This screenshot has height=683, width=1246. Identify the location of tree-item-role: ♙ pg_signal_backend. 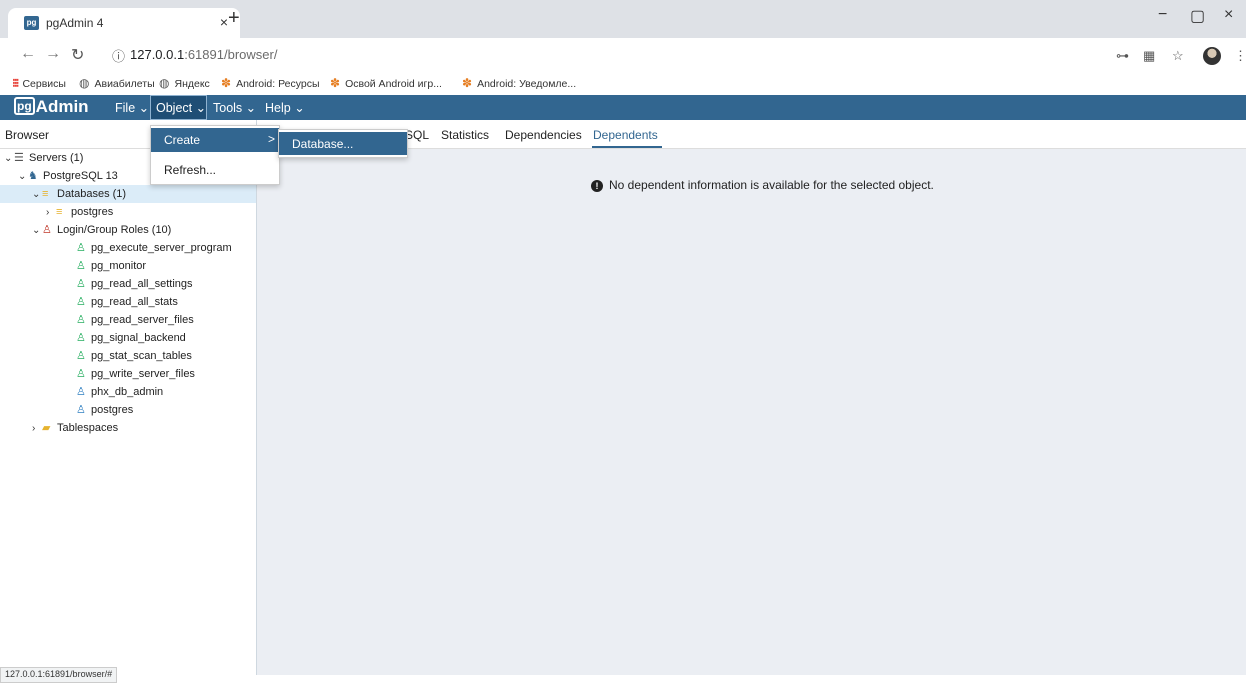
(131, 338).